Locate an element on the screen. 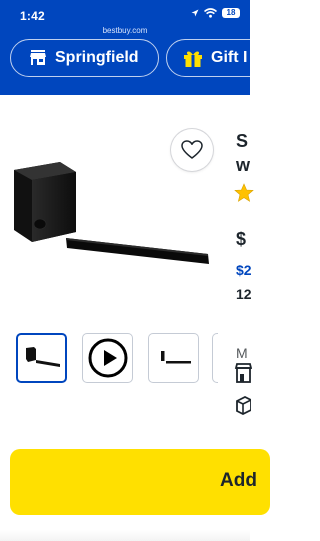 The width and height of the screenshot is (320, 541). add-to-cart-button: Add is located at coordinates (140, 482).